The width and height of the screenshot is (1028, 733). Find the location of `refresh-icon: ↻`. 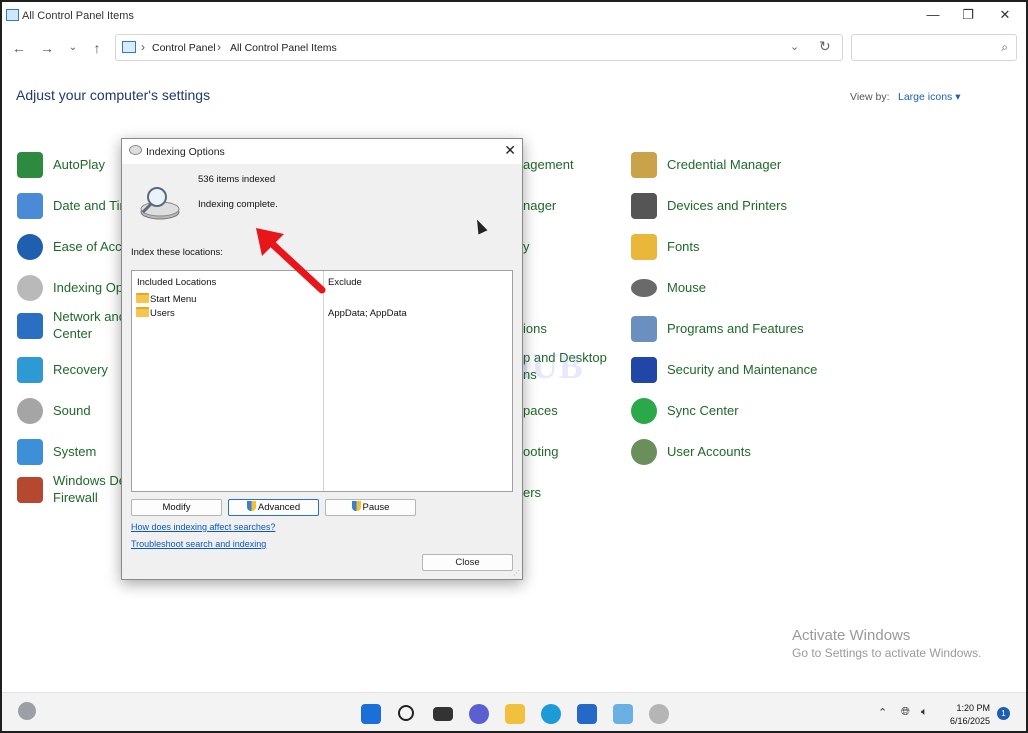

refresh-icon: ↻ is located at coordinates (825, 46).